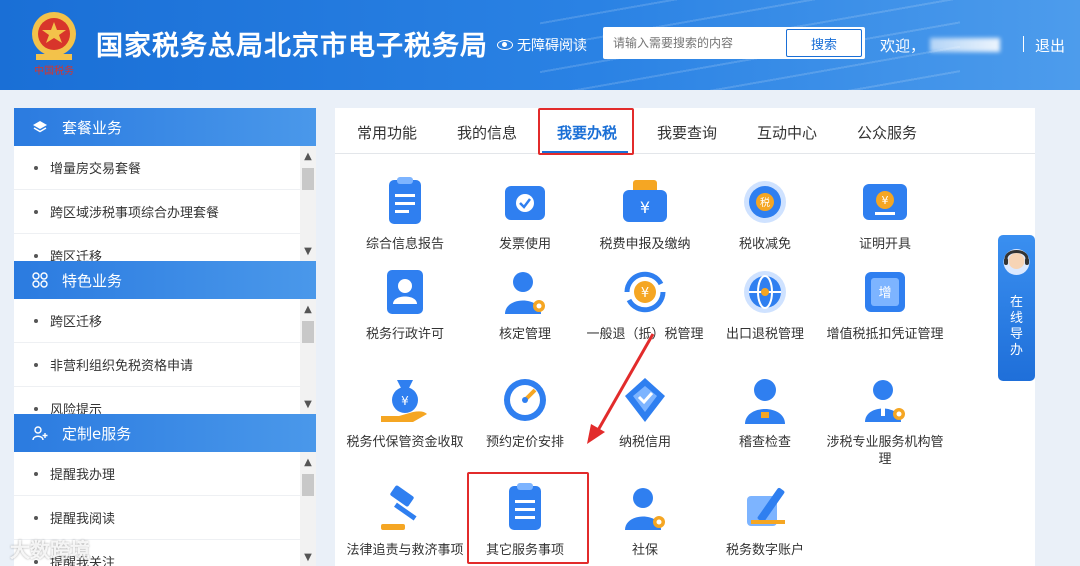  What do you see at coordinates (885, 202) in the screenshot?
I see `certificate-yen-icon: ¥` at bounding box center [885, 202].